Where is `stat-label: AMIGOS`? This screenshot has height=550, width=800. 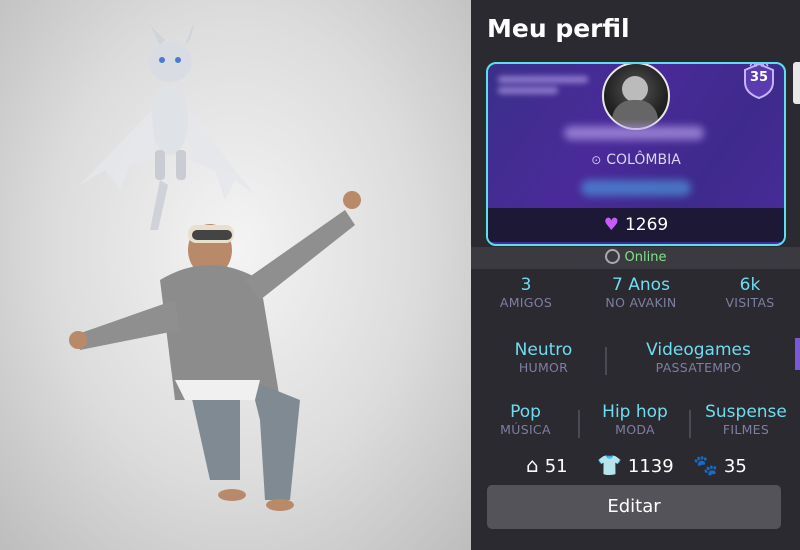 stat-label: AMIGOS is located at coordinates (526, 302).